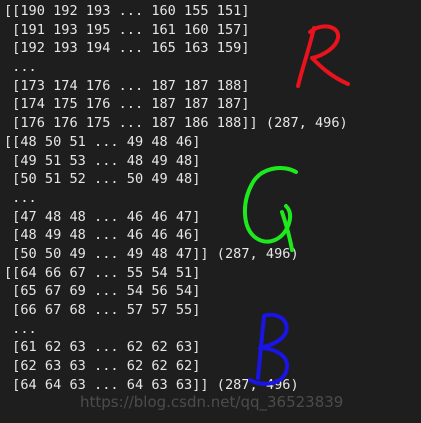  What do you see at coordinates (151, 253) in the screenshot?
I see `output-line: [50 50 49 ... 49 48 47]] (287, 496)` at bounding box center [151, 253].